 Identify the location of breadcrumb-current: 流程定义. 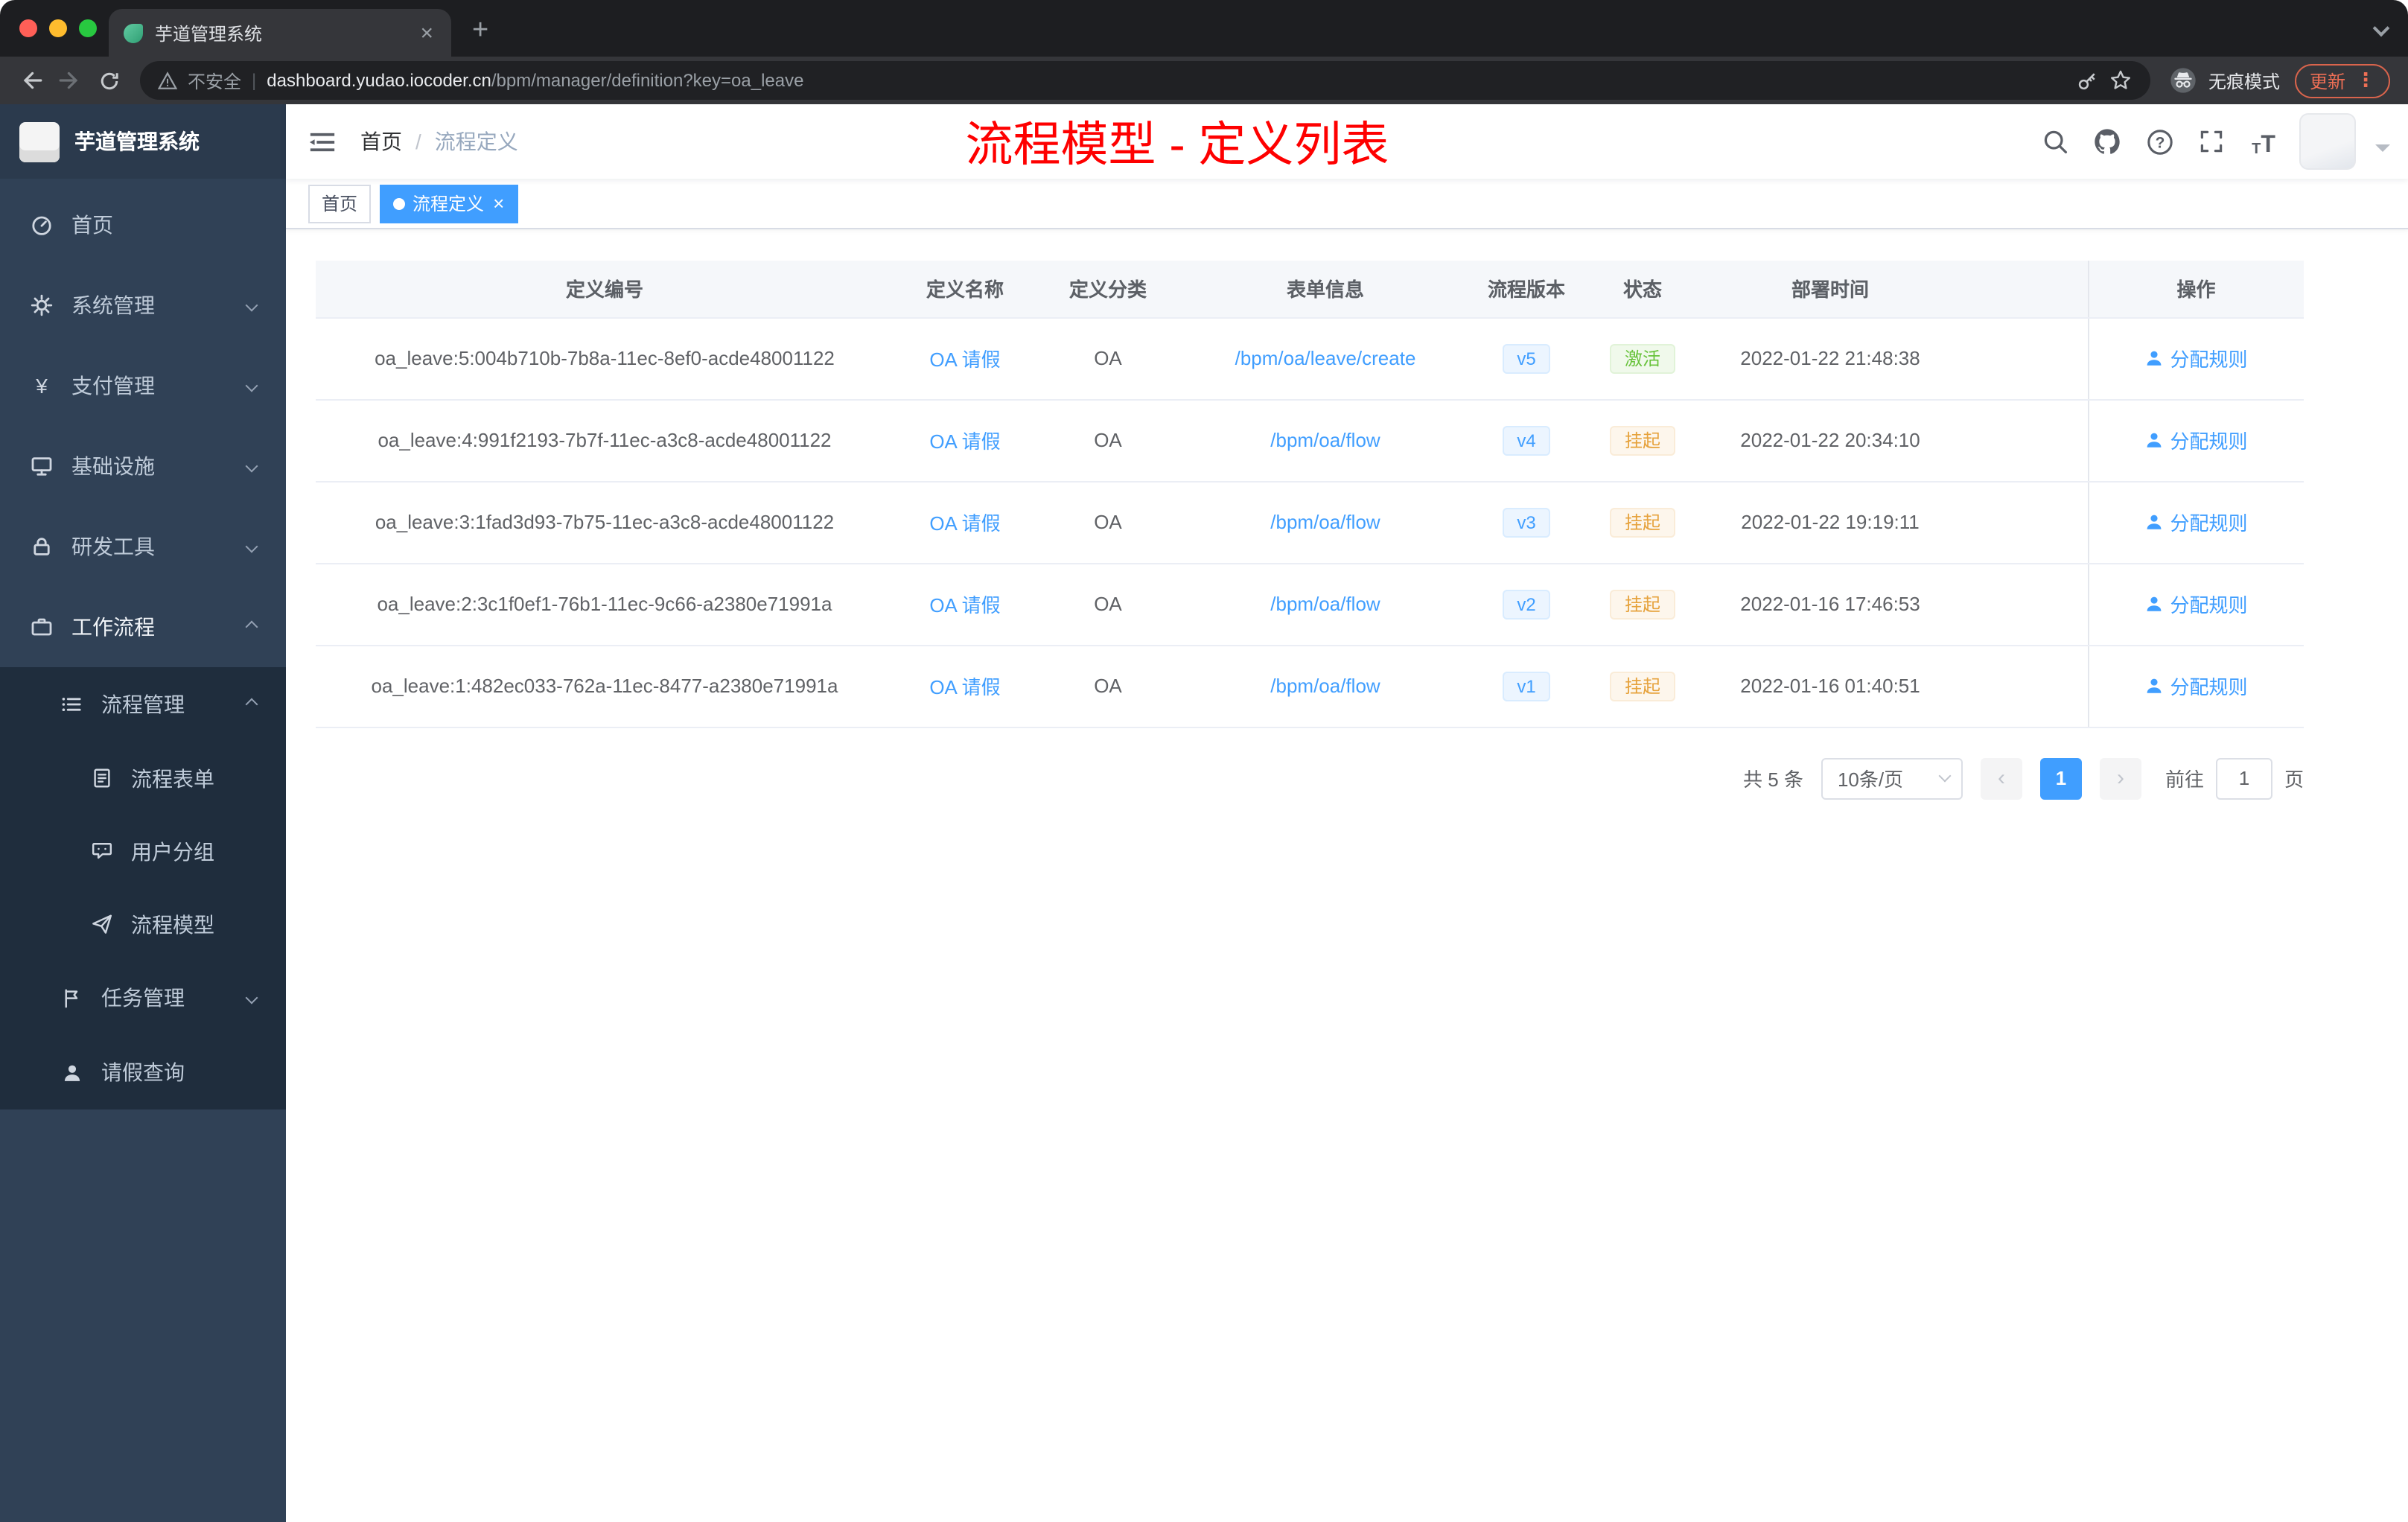
(476, 141).